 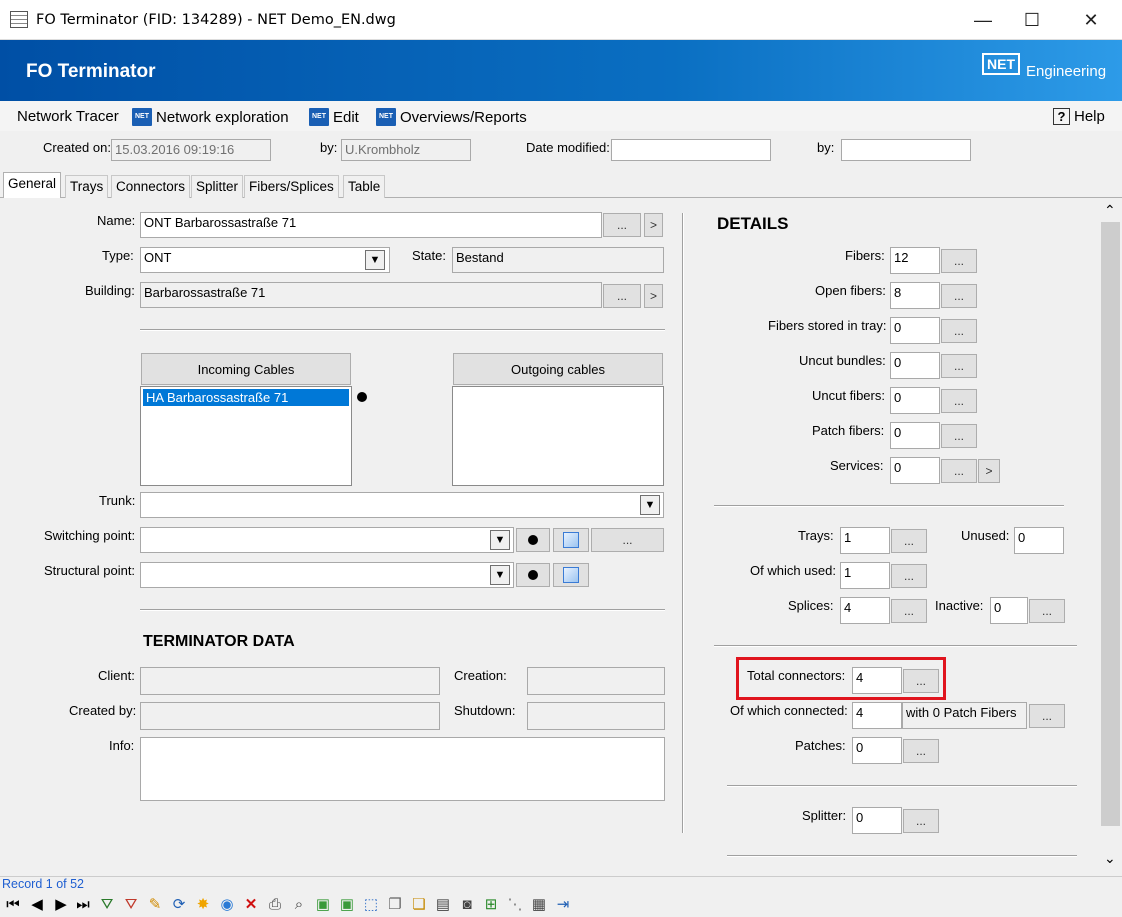 I want to click on scroll-up-icon: ⌃, so click(x=1110, y=210).